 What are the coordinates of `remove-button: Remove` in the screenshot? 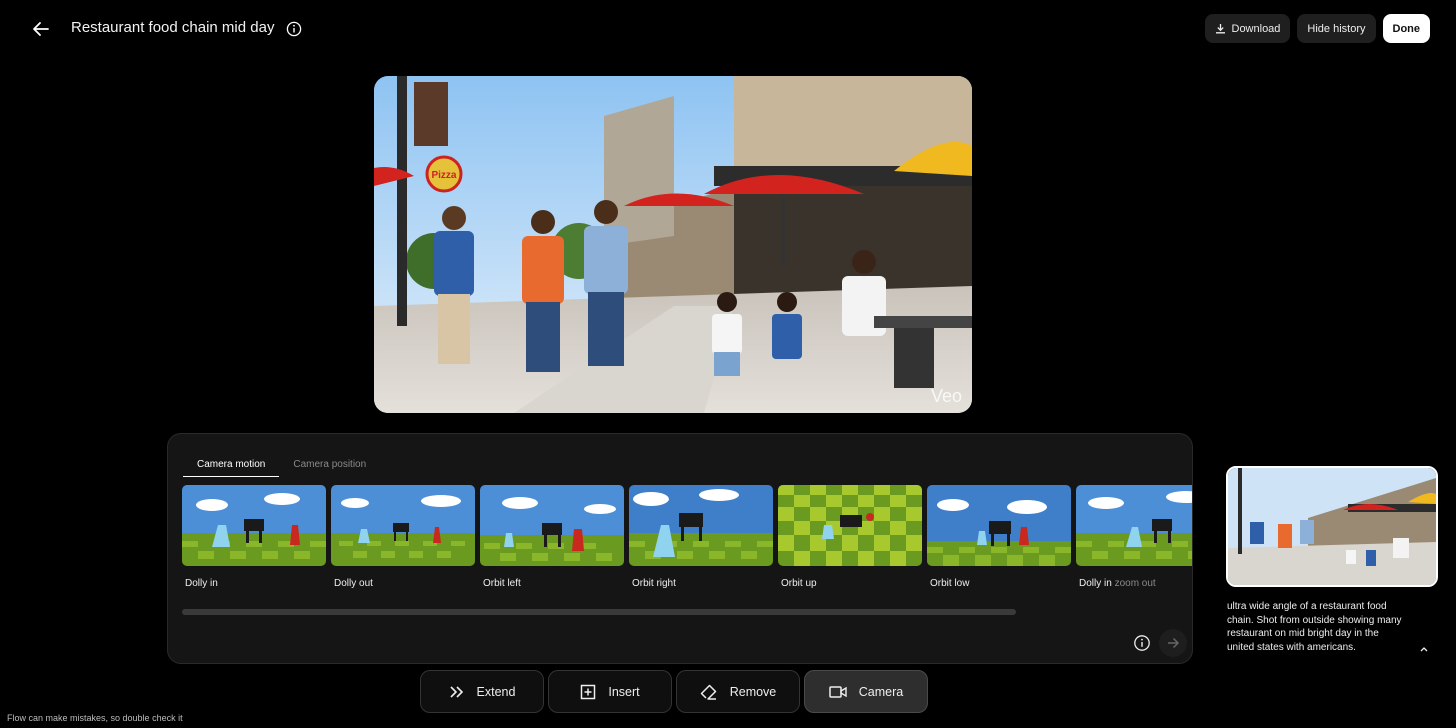 It's located at (738, 691).